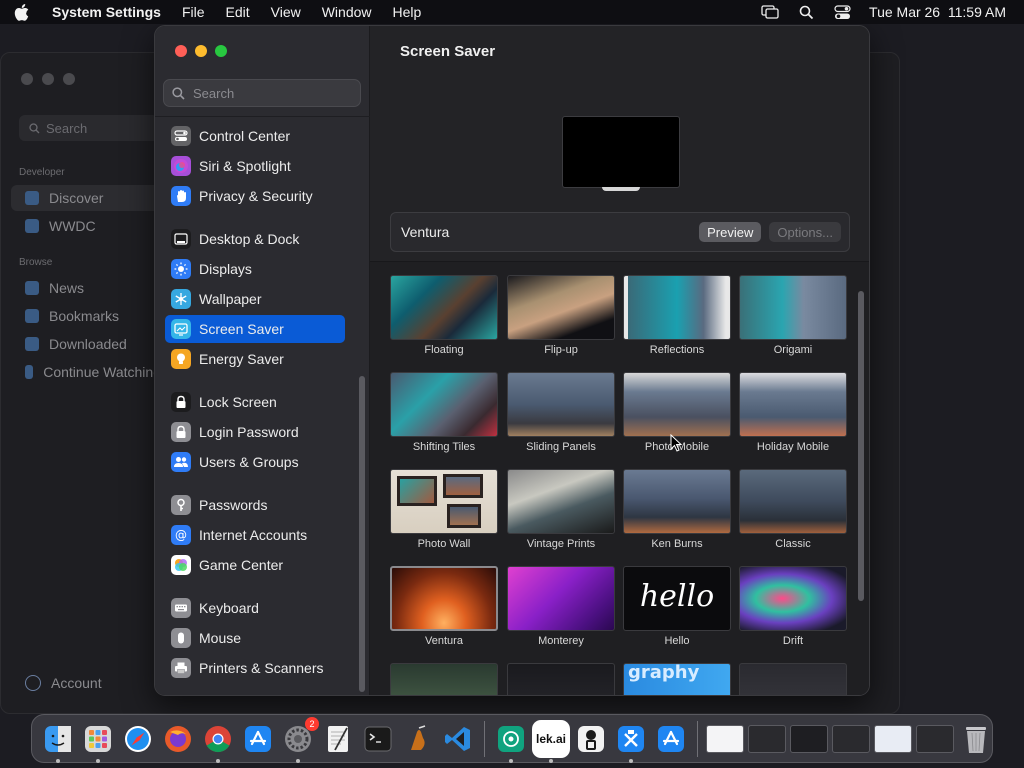 Image resolution: width=1024 pixels, height=768 pixels. I want to click on profile-icon, so click(591, 739).